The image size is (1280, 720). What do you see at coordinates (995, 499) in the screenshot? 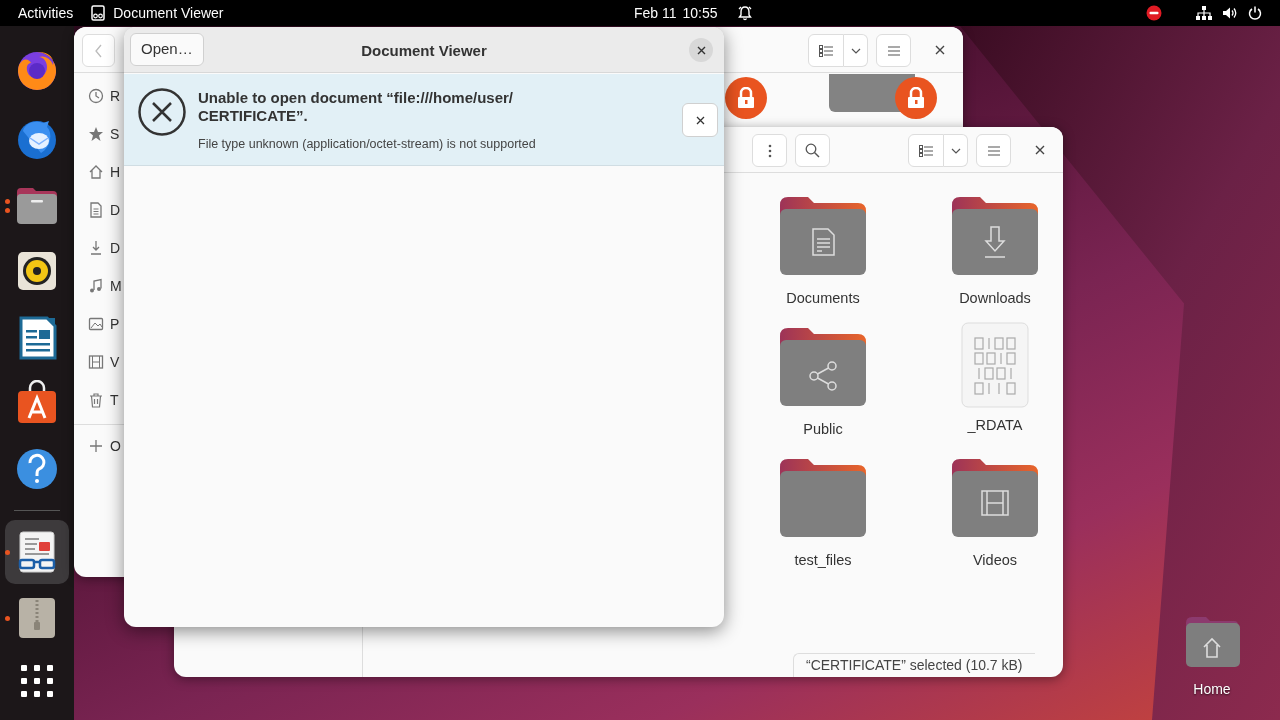
I see `videos-folder-icon` at bounding box center [995, 499].